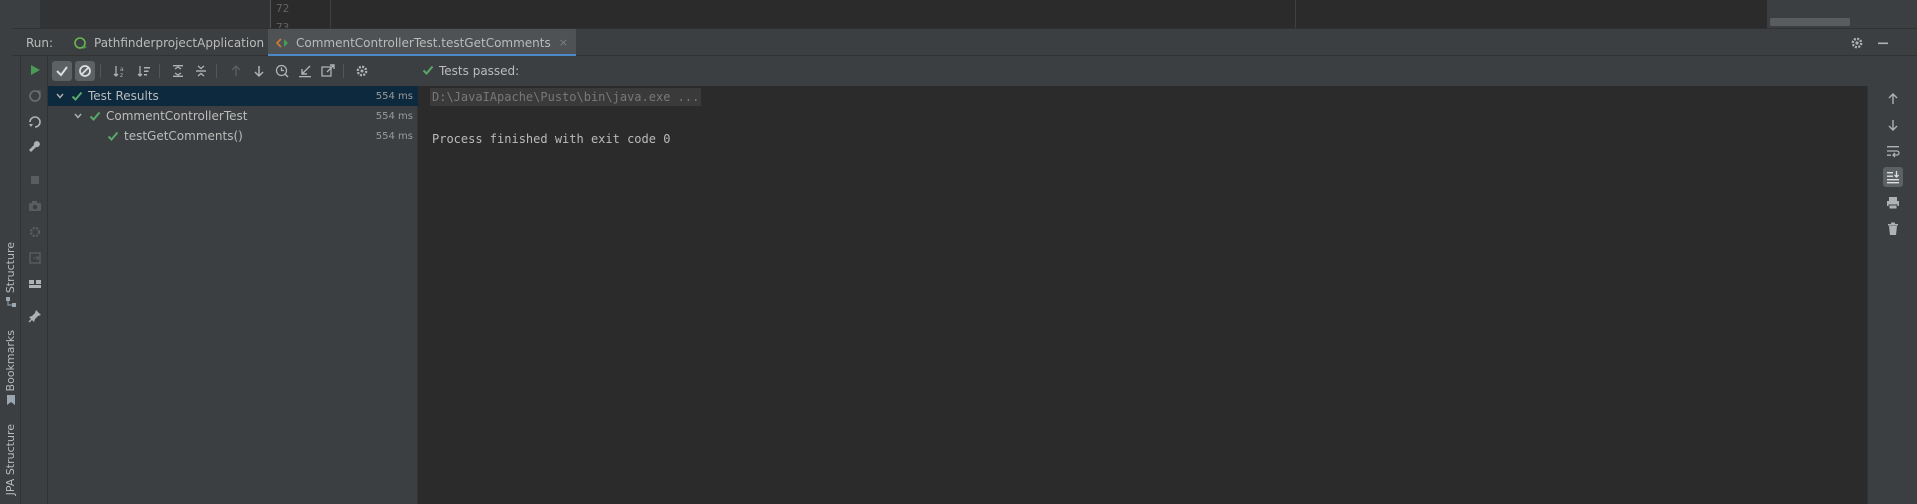  Describe the element at coordinates (35, 232) in the screenshot. I see `debug-settings-icon` at that location.